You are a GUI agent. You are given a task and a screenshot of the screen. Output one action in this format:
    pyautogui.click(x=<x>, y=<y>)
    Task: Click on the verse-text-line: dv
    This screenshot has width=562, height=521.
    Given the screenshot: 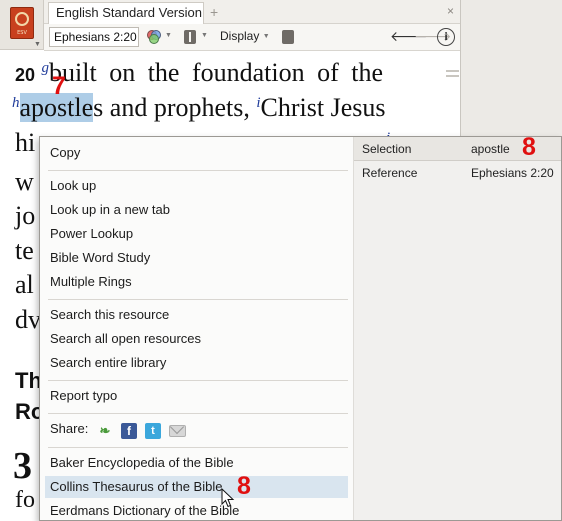 What is the action you would take?
    pyautogui.click(x=28, y=320)
    